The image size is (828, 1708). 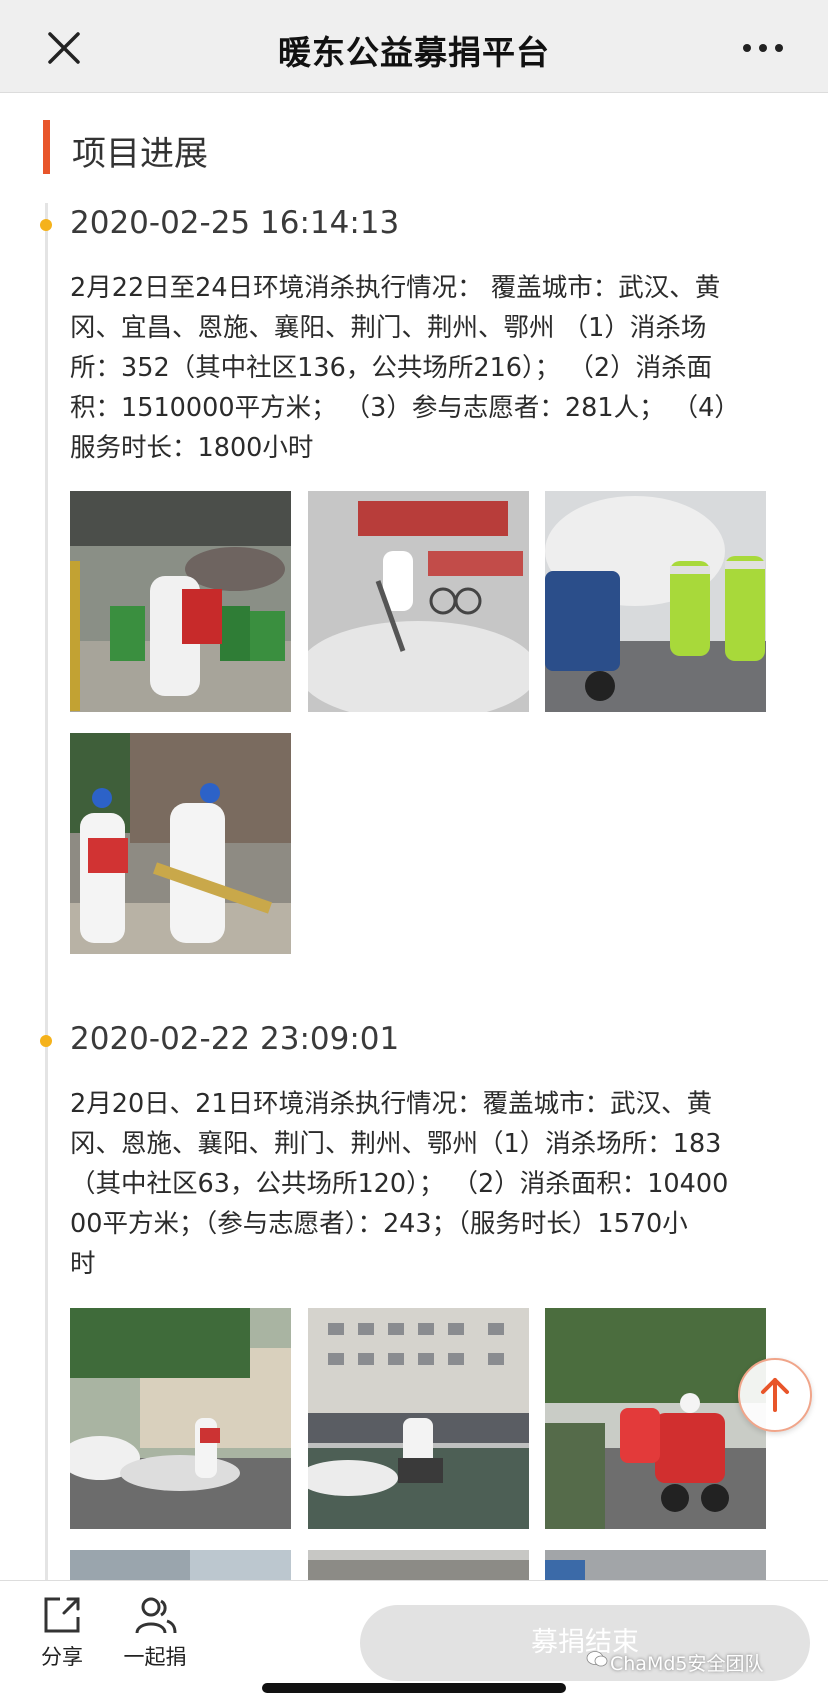 I want to click on top-nav-bar: 暖东公益募捐平台, so click(x=414, y=46).